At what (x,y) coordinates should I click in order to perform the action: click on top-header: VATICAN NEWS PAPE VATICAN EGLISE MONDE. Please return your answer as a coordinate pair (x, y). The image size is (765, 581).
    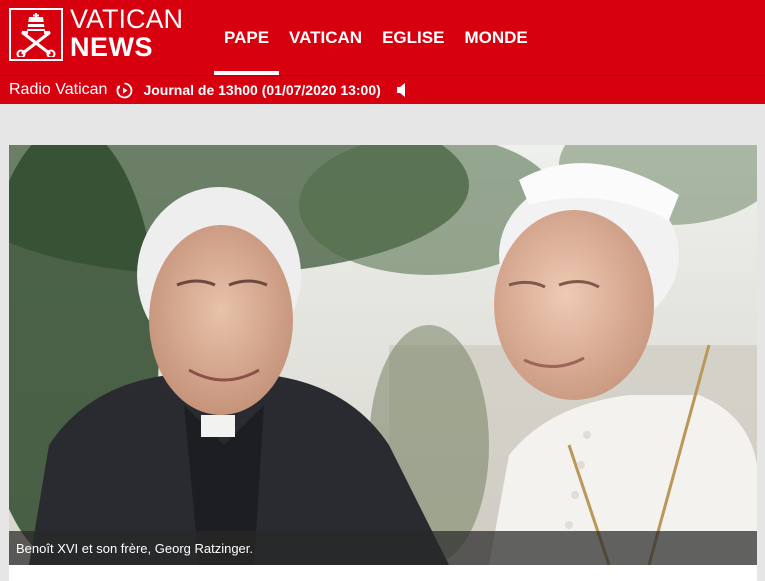
    Looking at the image, I should click on (382, 37).